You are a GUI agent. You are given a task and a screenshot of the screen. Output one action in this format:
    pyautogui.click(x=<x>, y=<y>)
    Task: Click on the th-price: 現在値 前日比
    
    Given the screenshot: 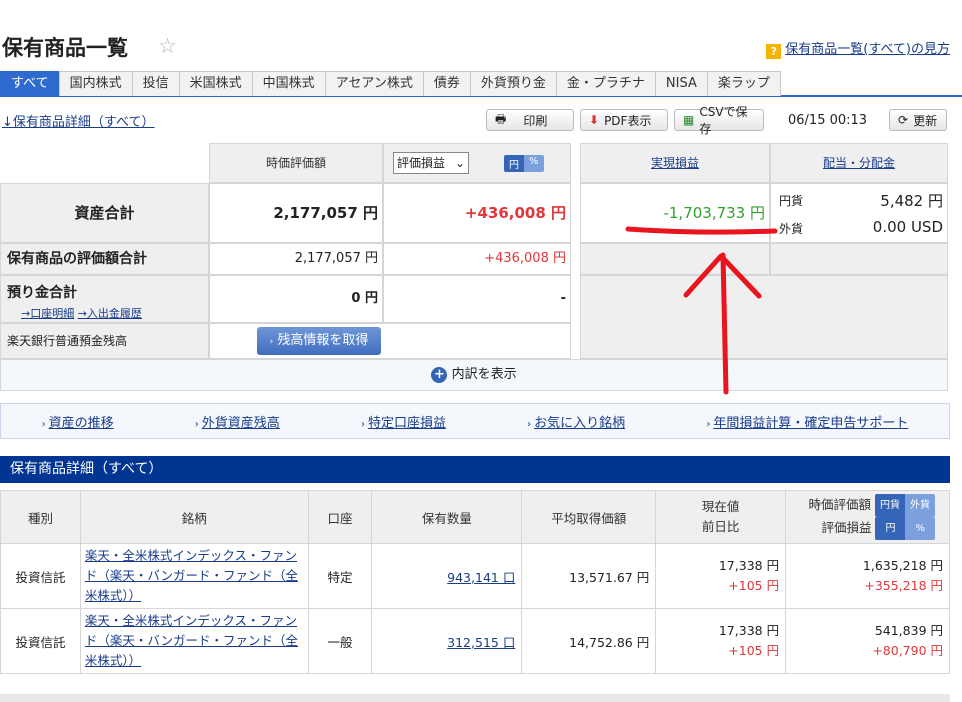 What is the action you would take?
    pyautogui.click(x=721, y=517)
    